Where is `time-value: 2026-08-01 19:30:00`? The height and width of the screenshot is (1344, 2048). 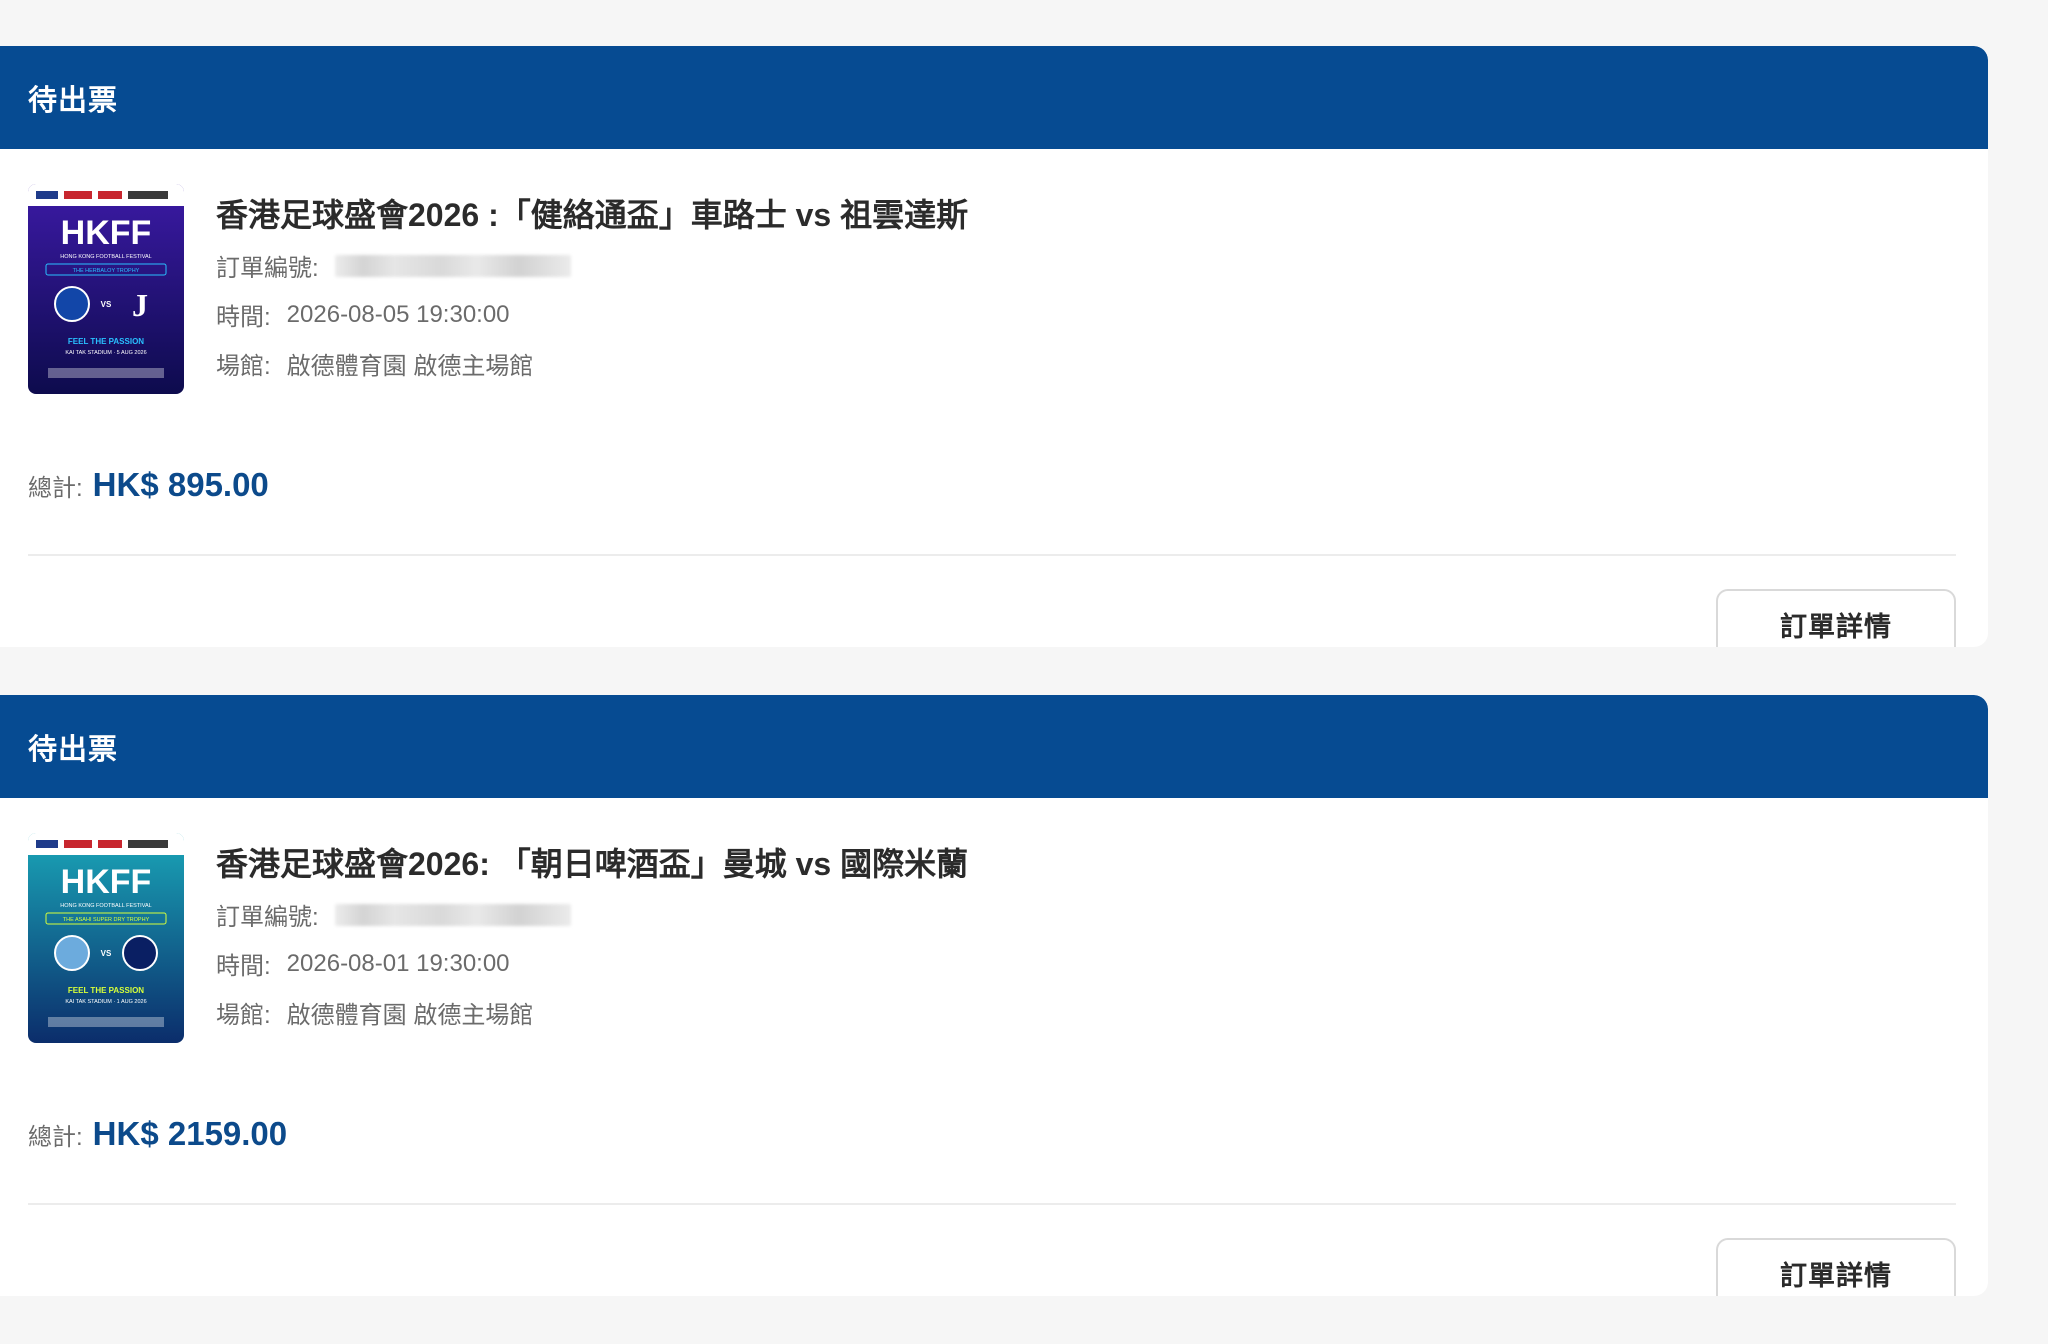
time-value: 2026-08-01 19:30:00 is located at coordinates (398, 963).